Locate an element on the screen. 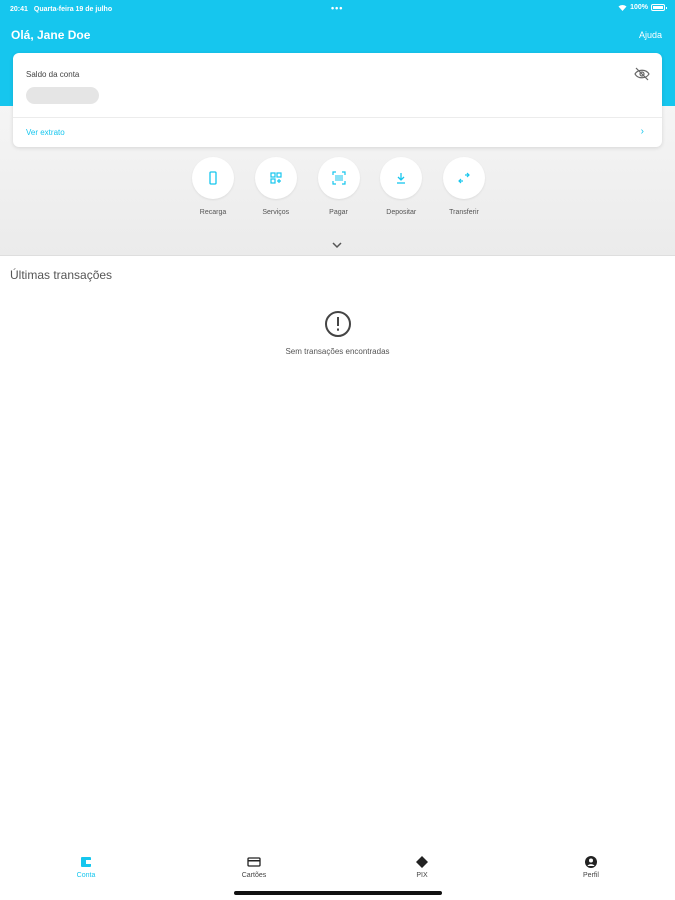 This screenshot has height=900, width=675. profile-icon is located at coordinates (591, 862).